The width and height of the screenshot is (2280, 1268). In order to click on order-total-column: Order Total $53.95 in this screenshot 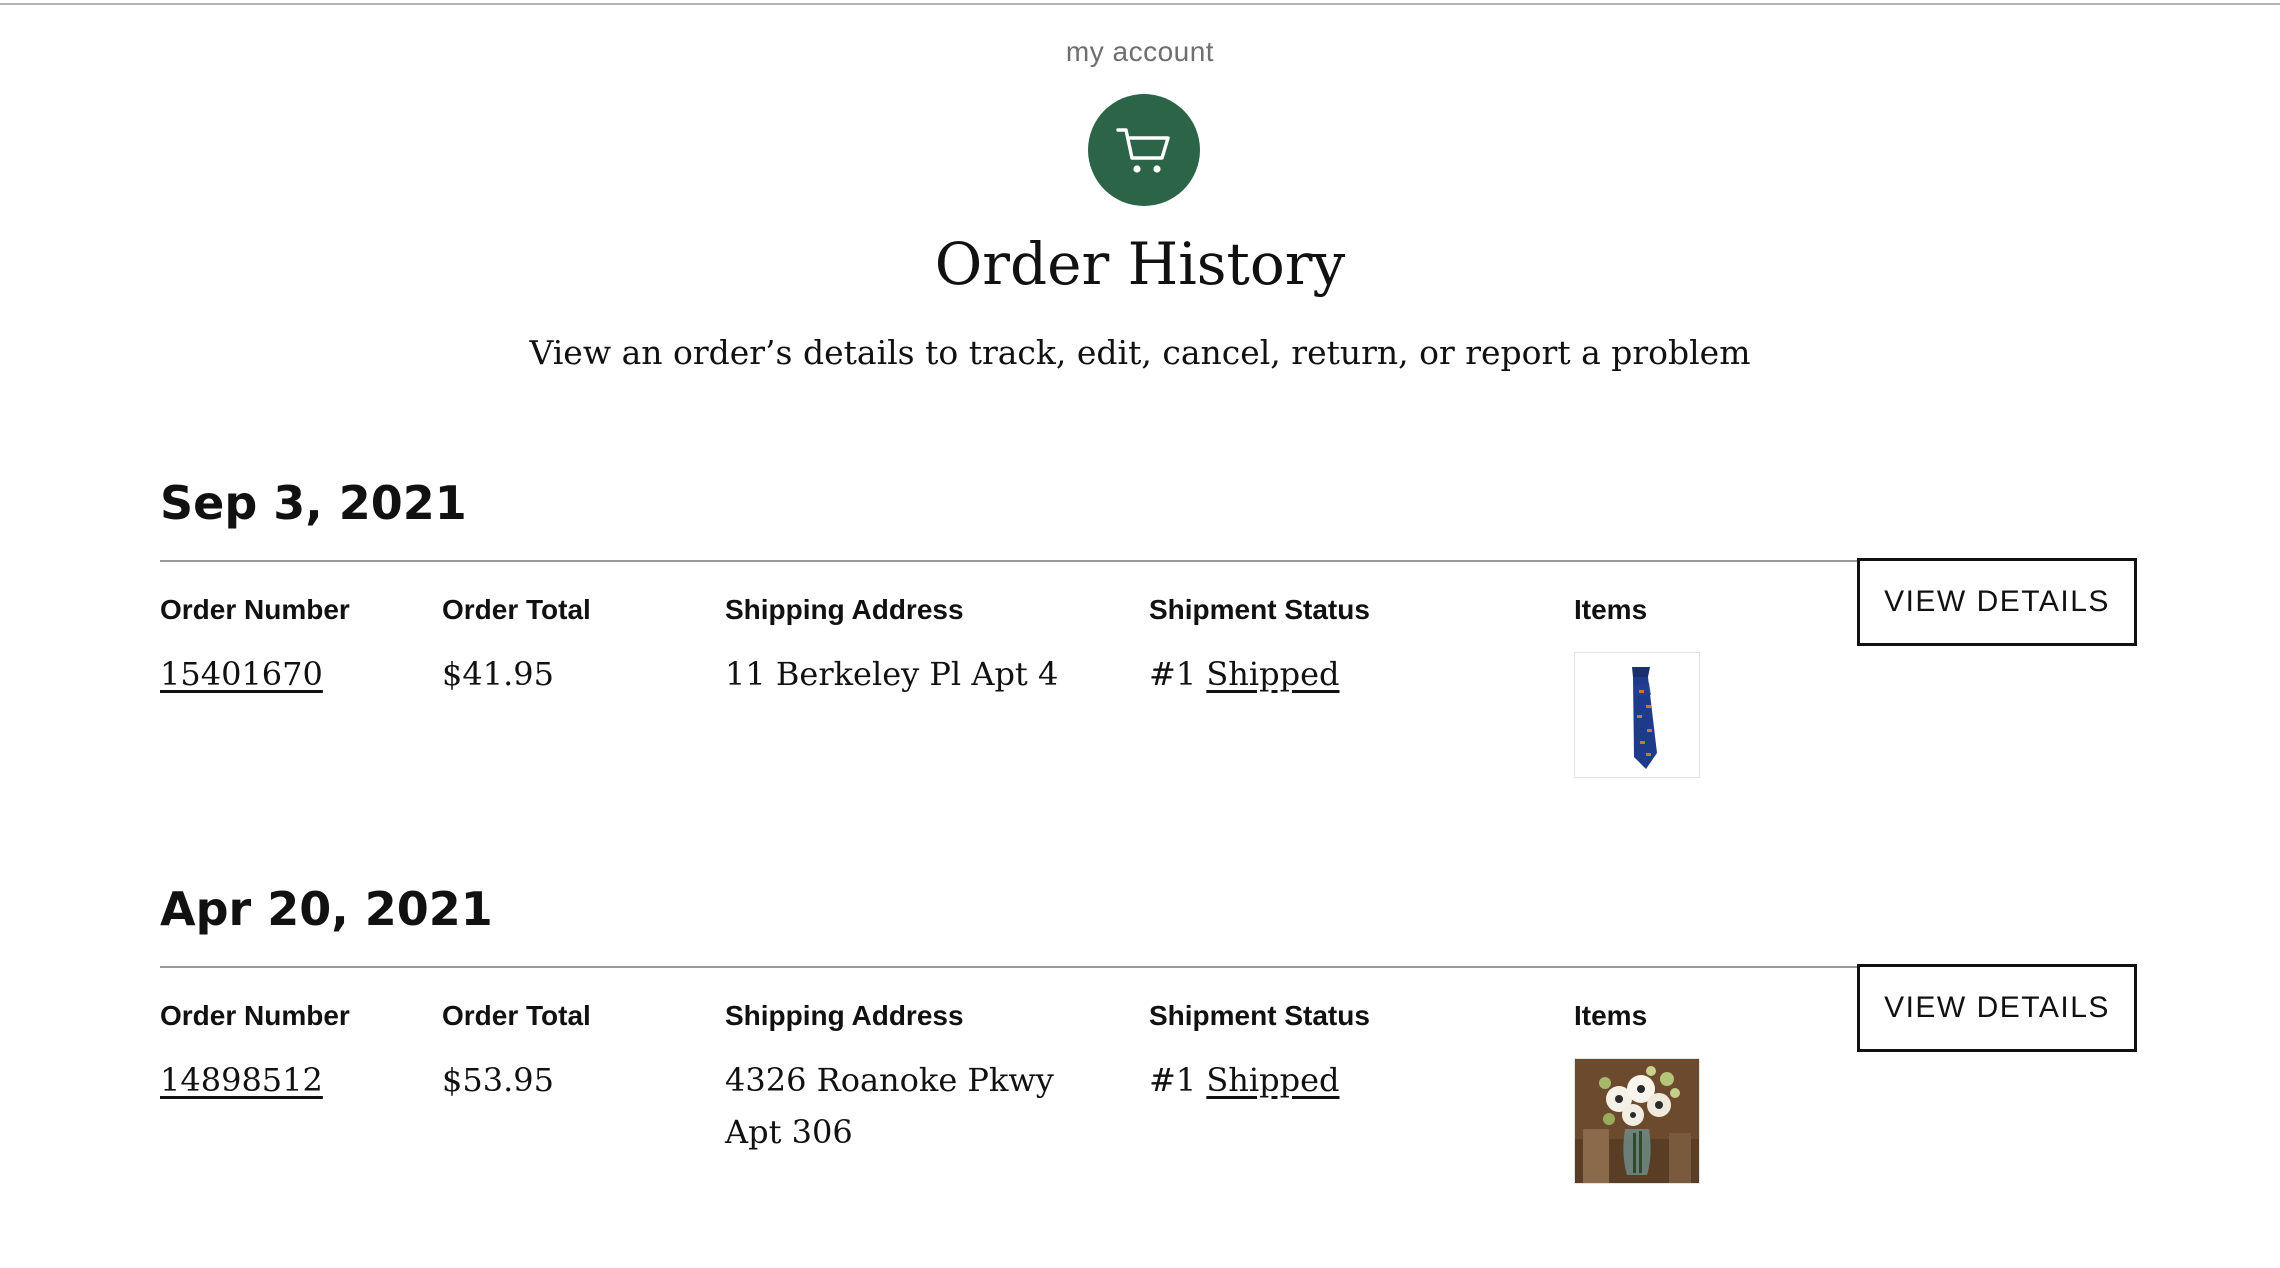, I will do `click(572, 1053)`.